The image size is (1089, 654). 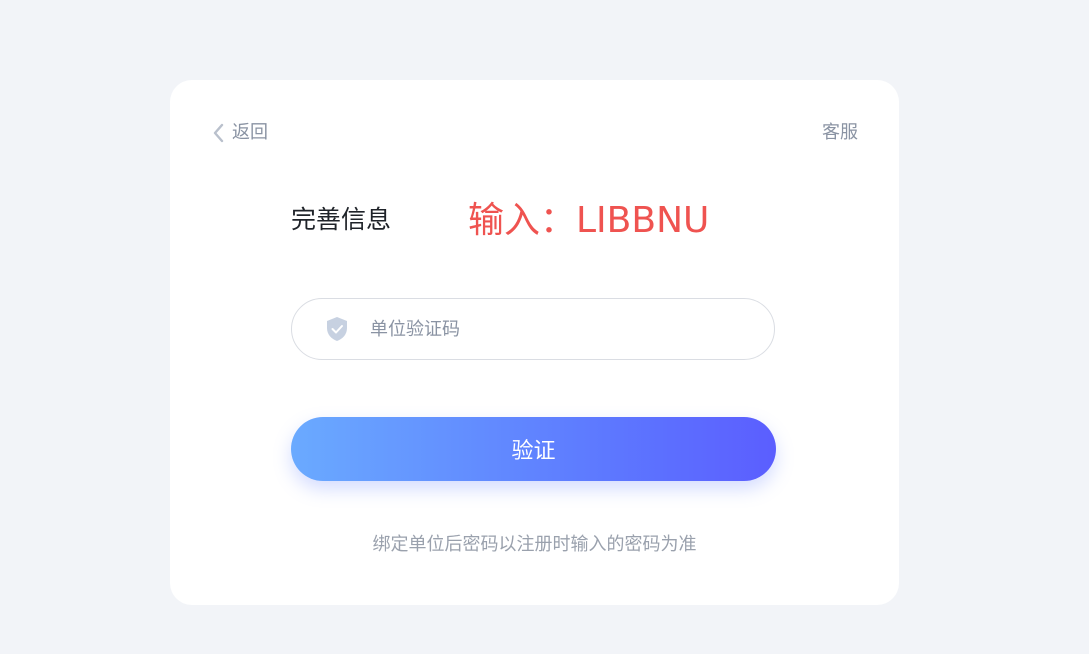 What do you see at coordinates (550, 329) in the screenshot?
I see `verification-code-input` at bounding box center [550, 329].